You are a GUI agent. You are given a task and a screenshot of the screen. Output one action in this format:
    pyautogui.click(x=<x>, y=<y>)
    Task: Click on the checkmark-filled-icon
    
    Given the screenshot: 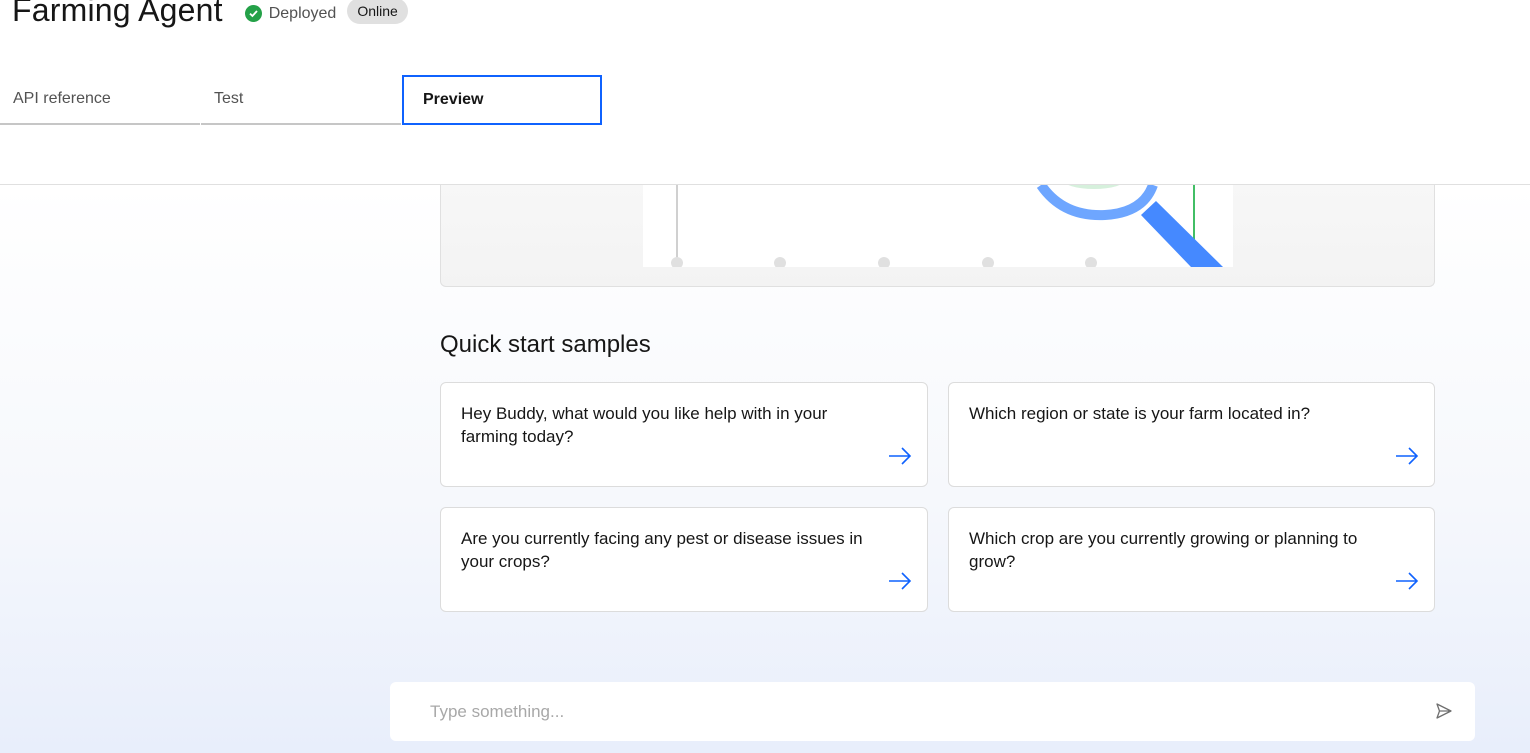 What is the action you would take?
    pyautogui.click(x=253, y=13)
    